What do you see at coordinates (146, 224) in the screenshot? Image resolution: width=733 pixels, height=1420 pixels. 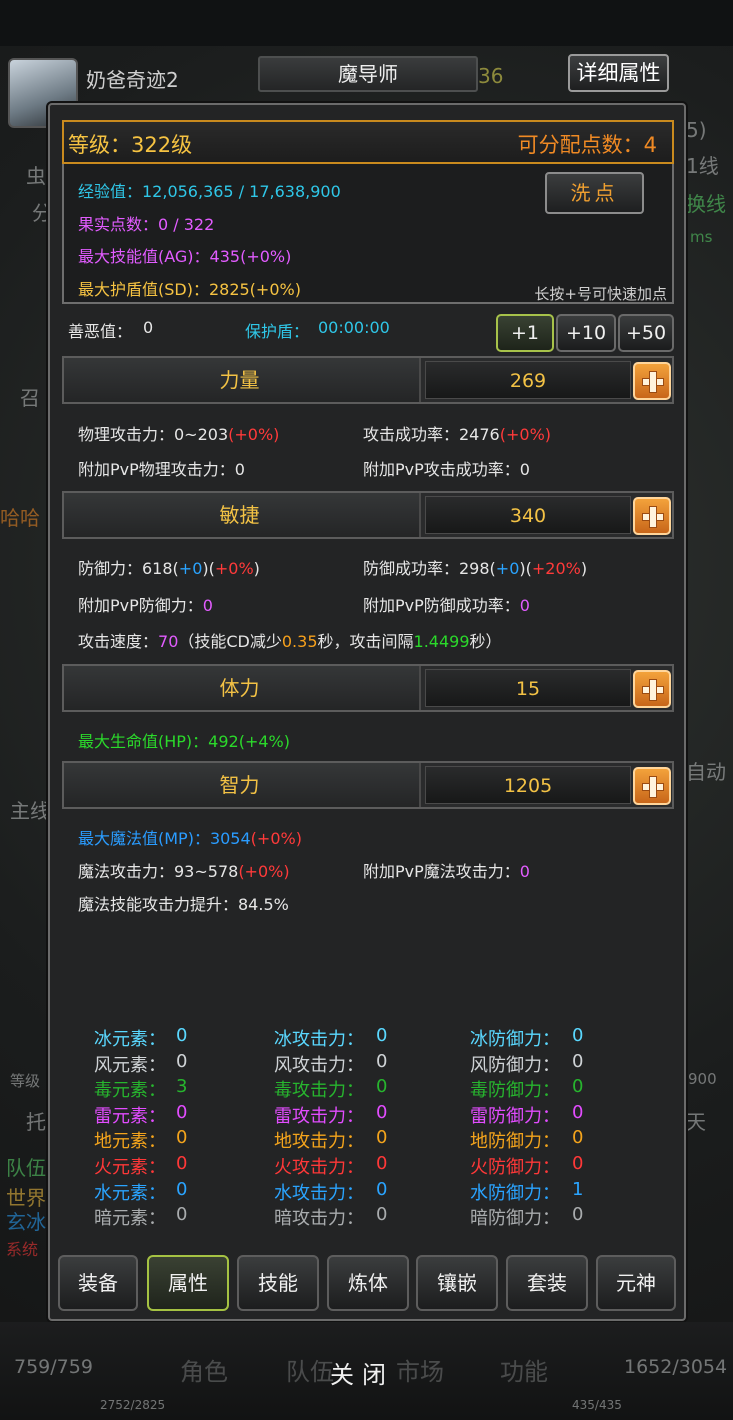 I see `fruit-points: 果实点数：0 / 322` at bounding box center [146, 224].